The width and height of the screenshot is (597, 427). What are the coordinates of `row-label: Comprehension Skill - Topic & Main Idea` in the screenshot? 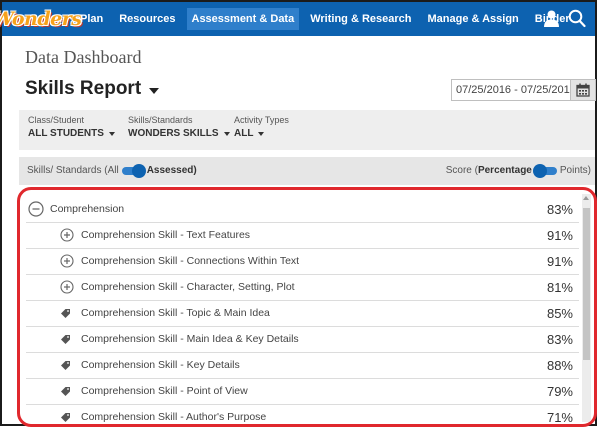 It's located at (175, 313).